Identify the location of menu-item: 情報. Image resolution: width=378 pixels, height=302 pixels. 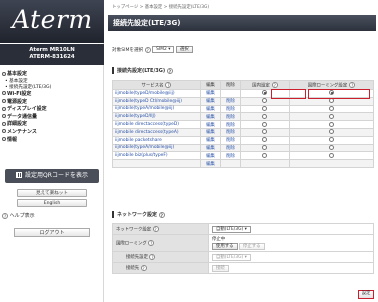
(52, 141).